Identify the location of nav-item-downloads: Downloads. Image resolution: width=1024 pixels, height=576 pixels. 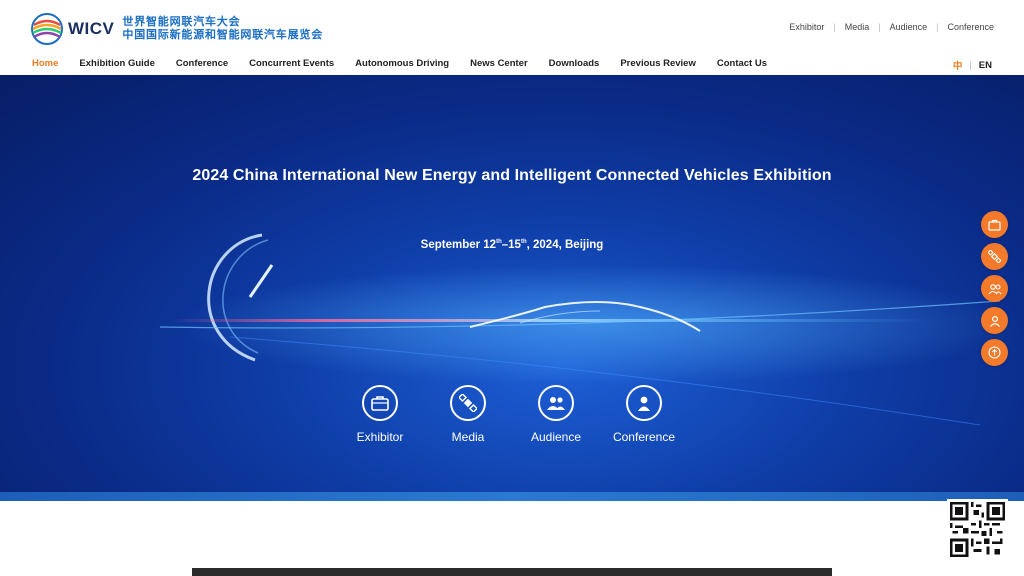
(574, 63).